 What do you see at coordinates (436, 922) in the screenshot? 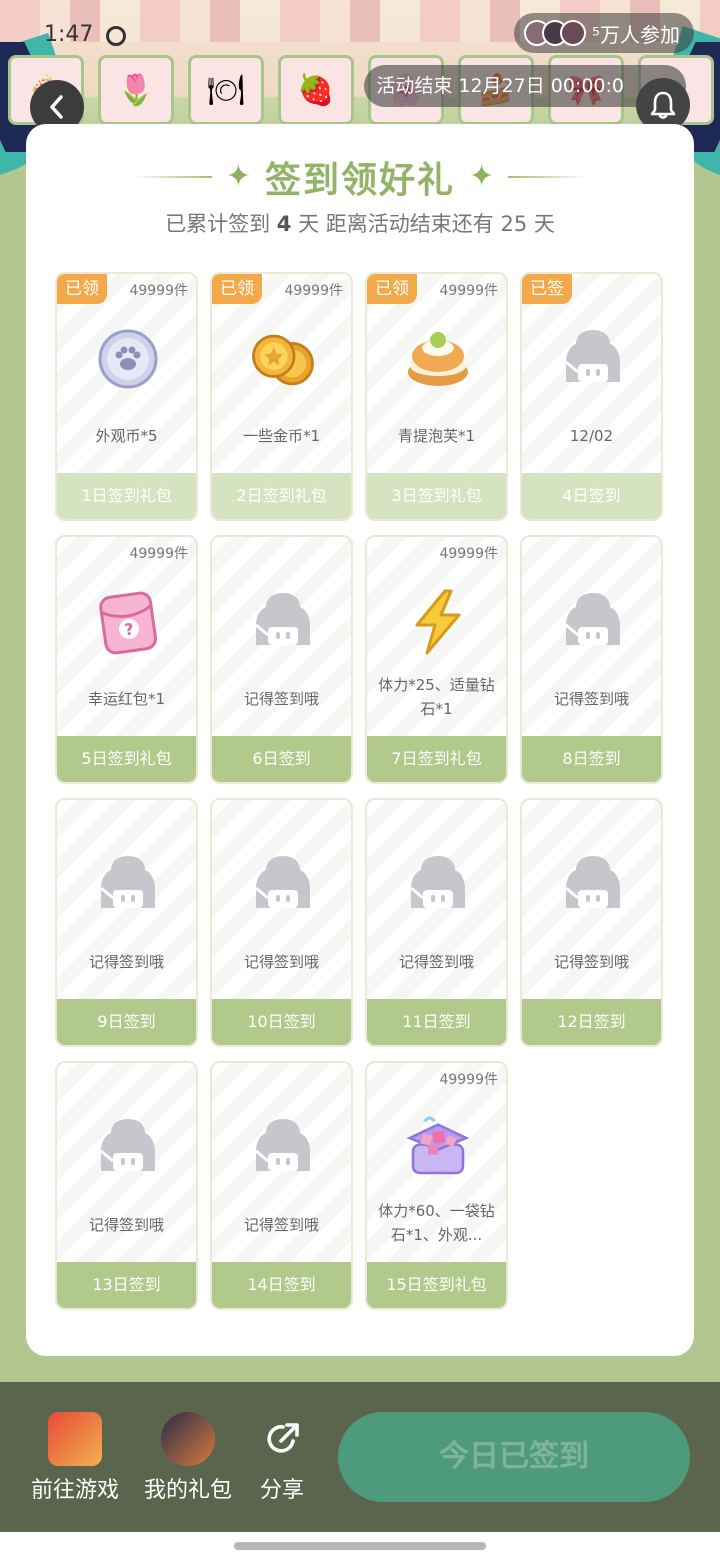
I see `checkin-day-card: 记得签到哦 11日签到` at bounding box center [436, 922].